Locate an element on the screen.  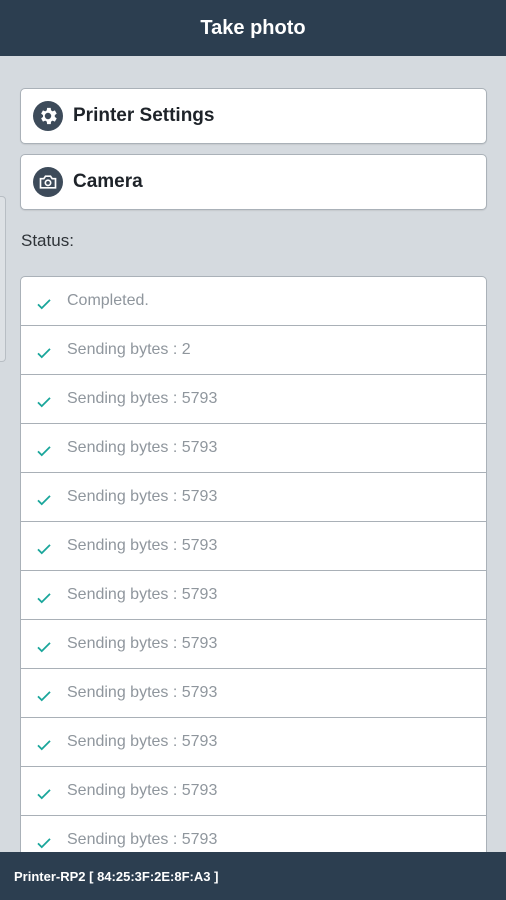
camera-label: Camera is located at coordinates (108, 181).